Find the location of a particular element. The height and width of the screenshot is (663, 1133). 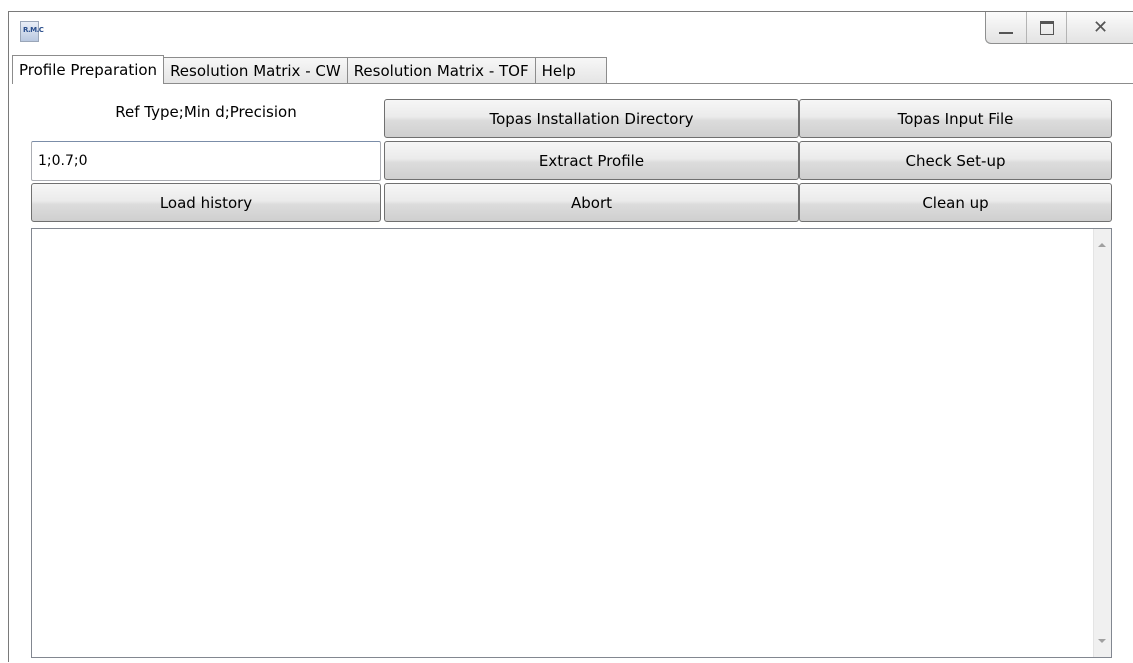

minimize-button is located at coordinates (1006, 27).